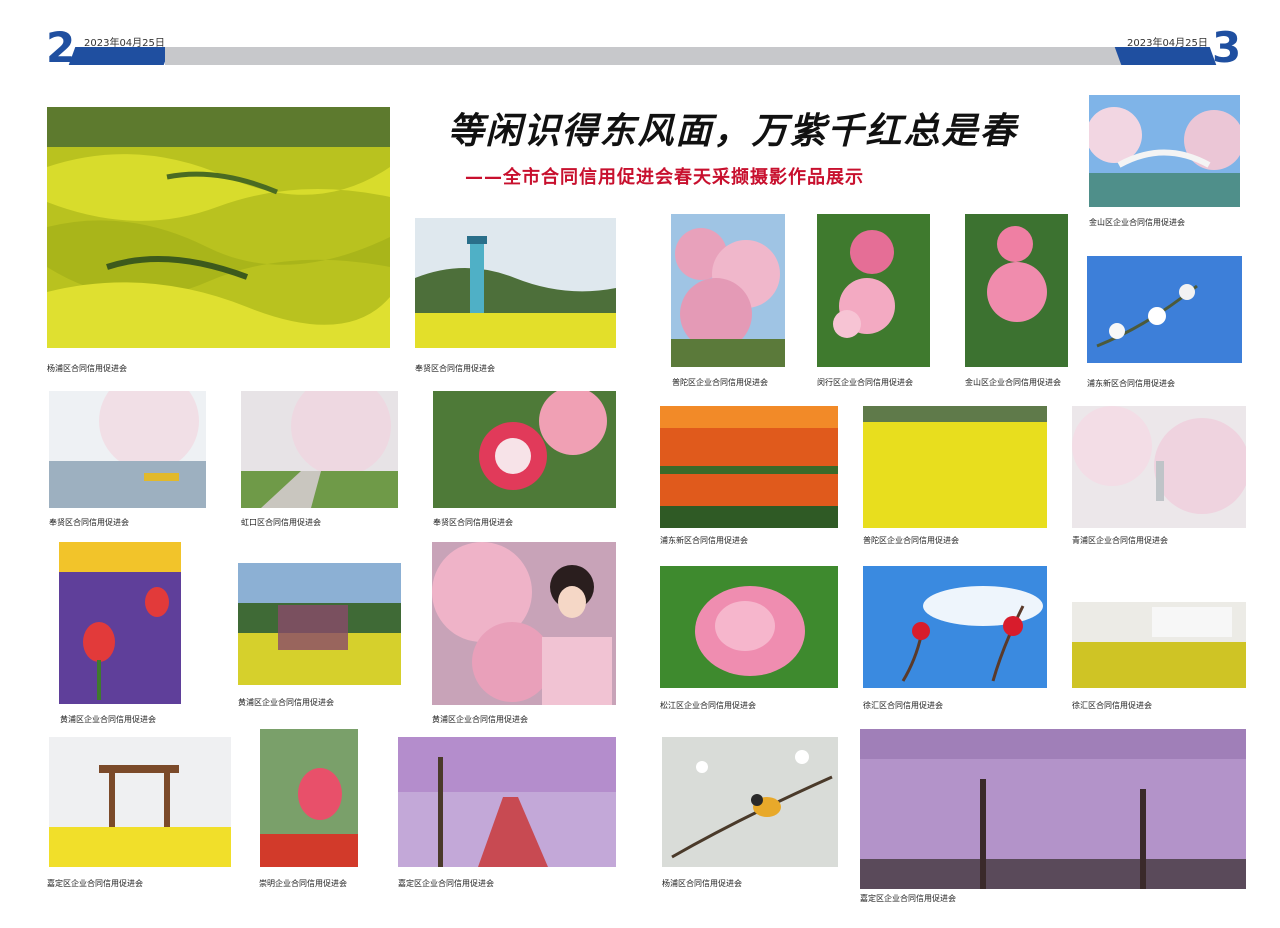 The image size is (1280, 928). What do you see at coordinates (319, 449) in the screenshot?
I see `photo-cherry-path` at bounding box center [319, 449].